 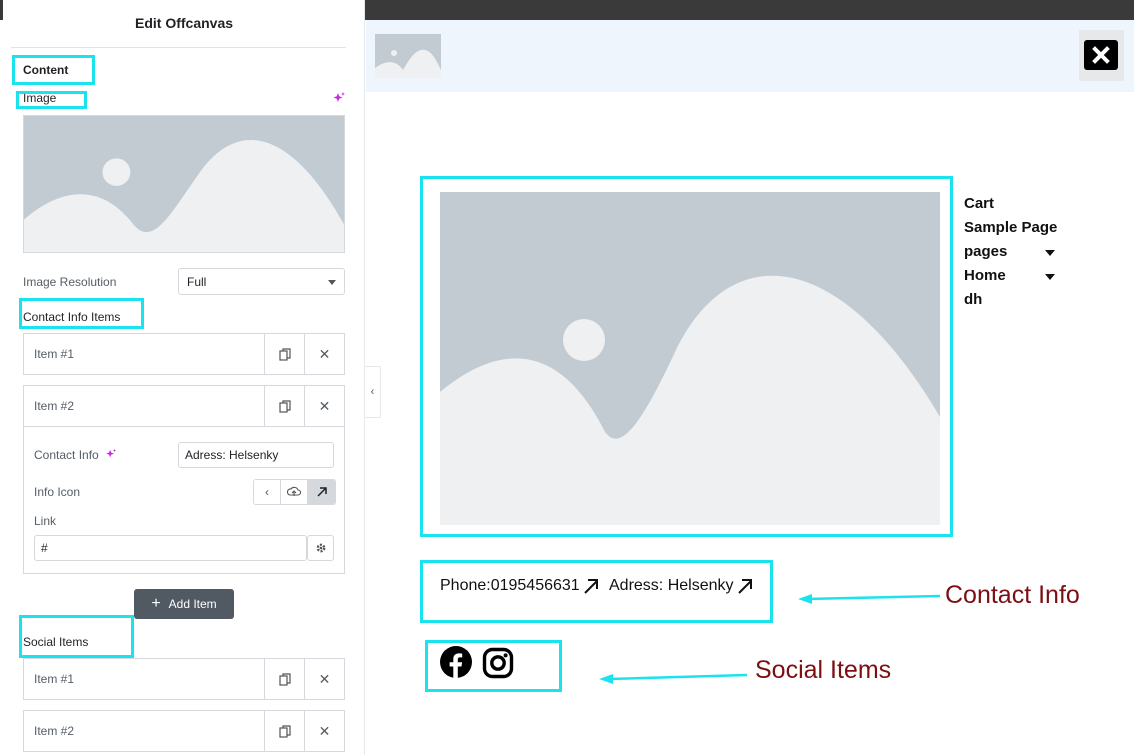 I want to click on social-item-row: Item #1 ✕, so click(x=184, y=679).